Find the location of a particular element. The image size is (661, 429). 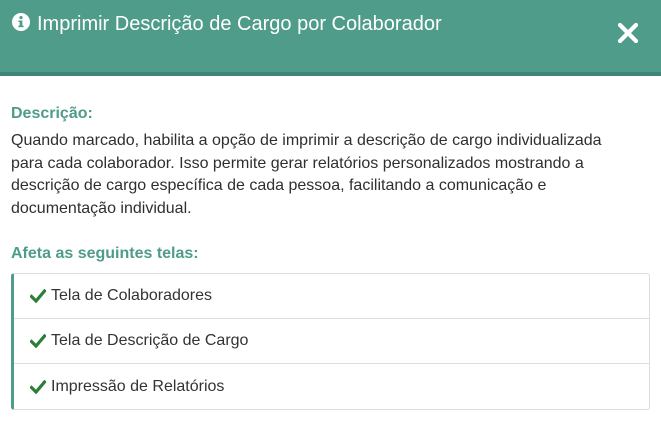

list-item-label: Tela de Colaboradores is located at coordinates (131, 295).